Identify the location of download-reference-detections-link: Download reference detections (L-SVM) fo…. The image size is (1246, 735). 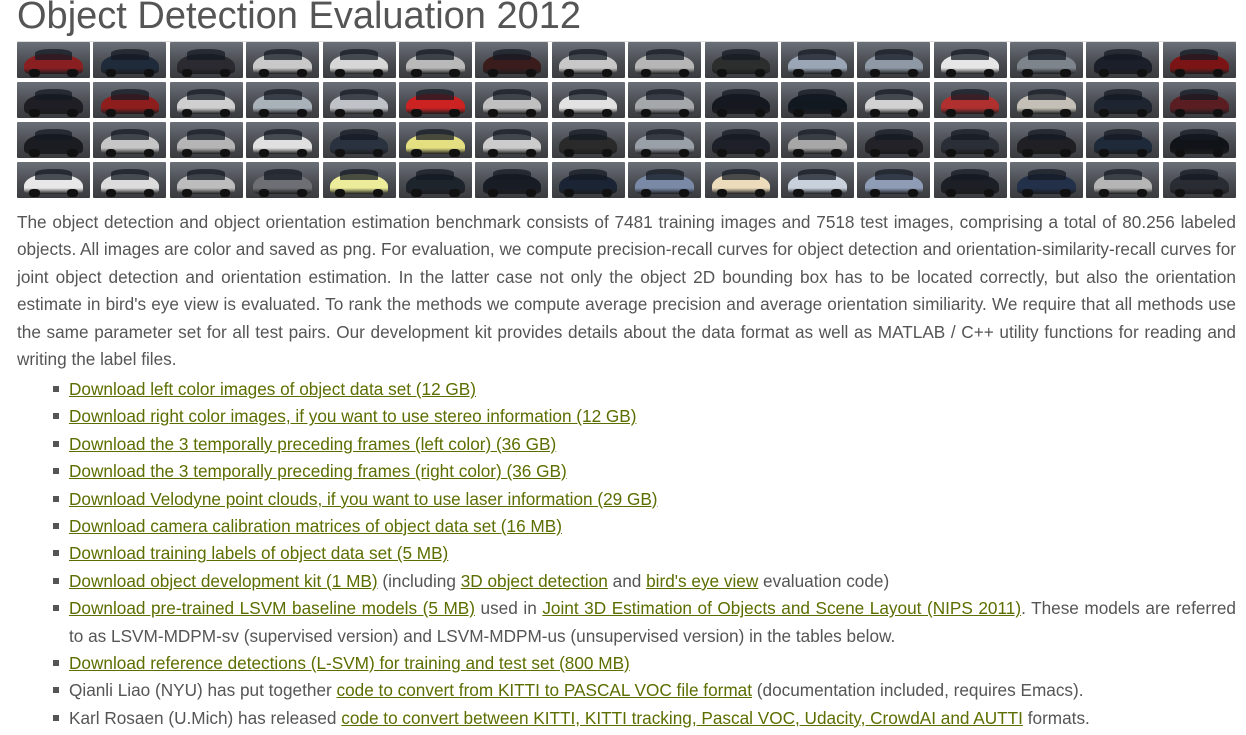
(349, 663).